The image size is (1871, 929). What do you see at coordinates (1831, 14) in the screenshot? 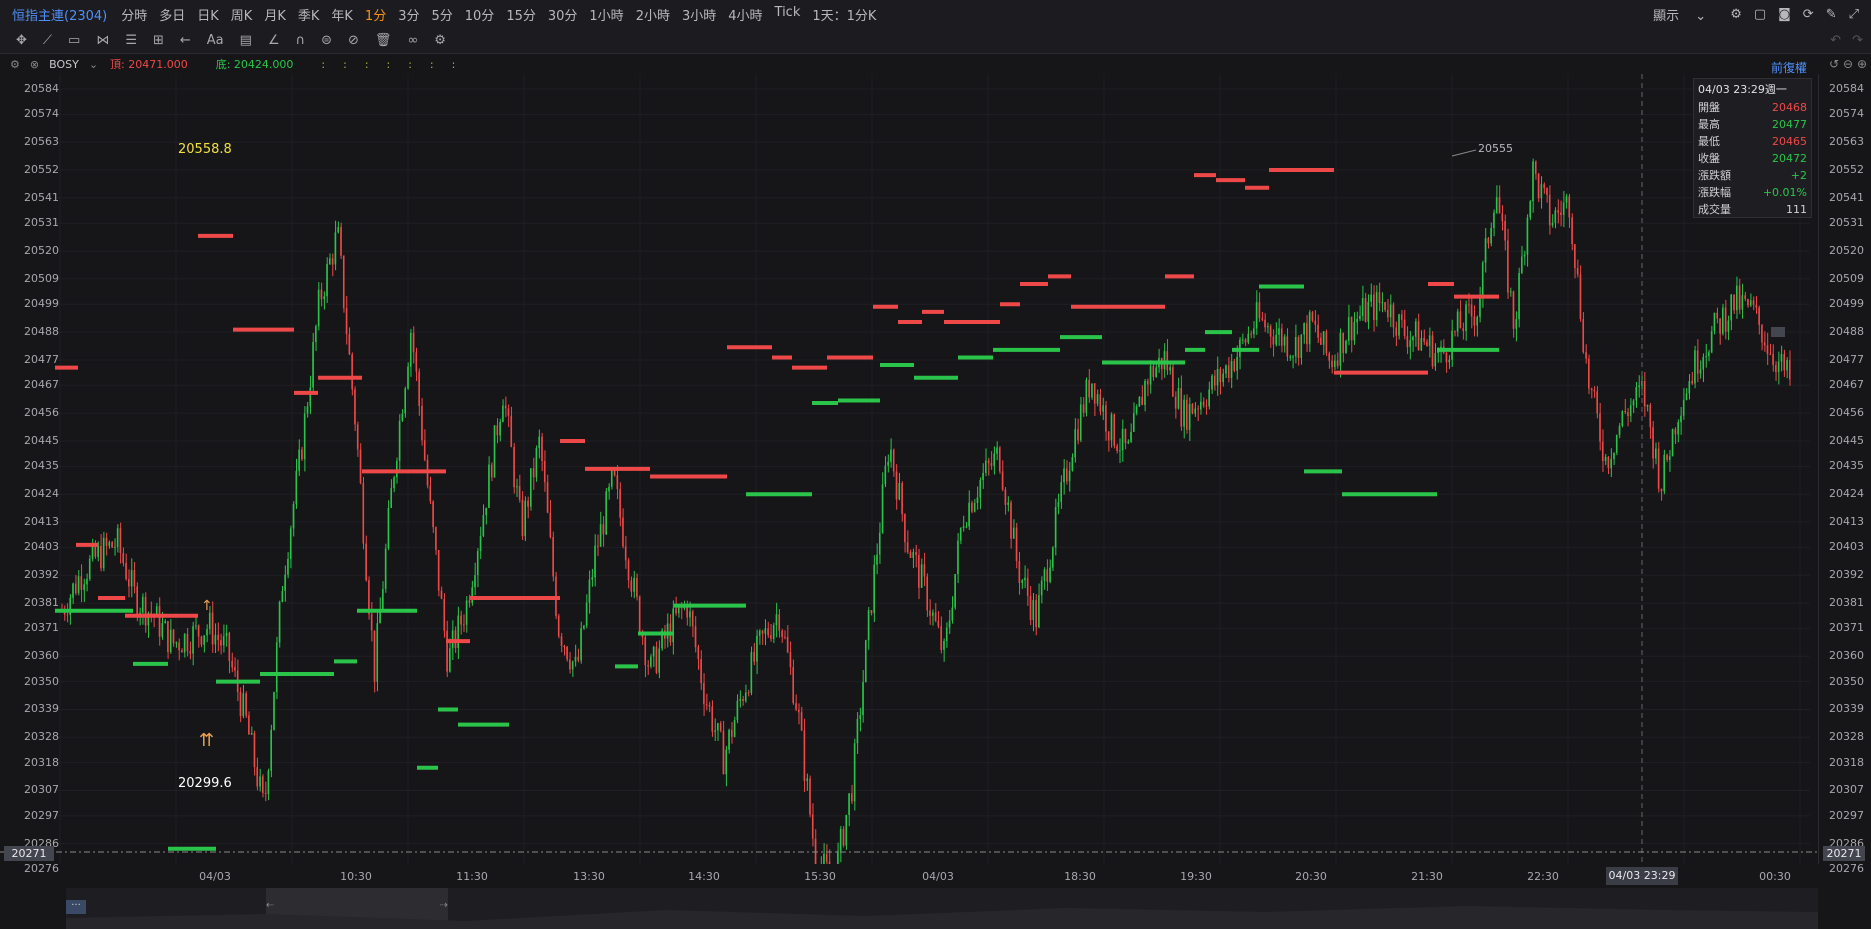
I see `pencil-icon: ✎` at bounding box center [1831, 14].